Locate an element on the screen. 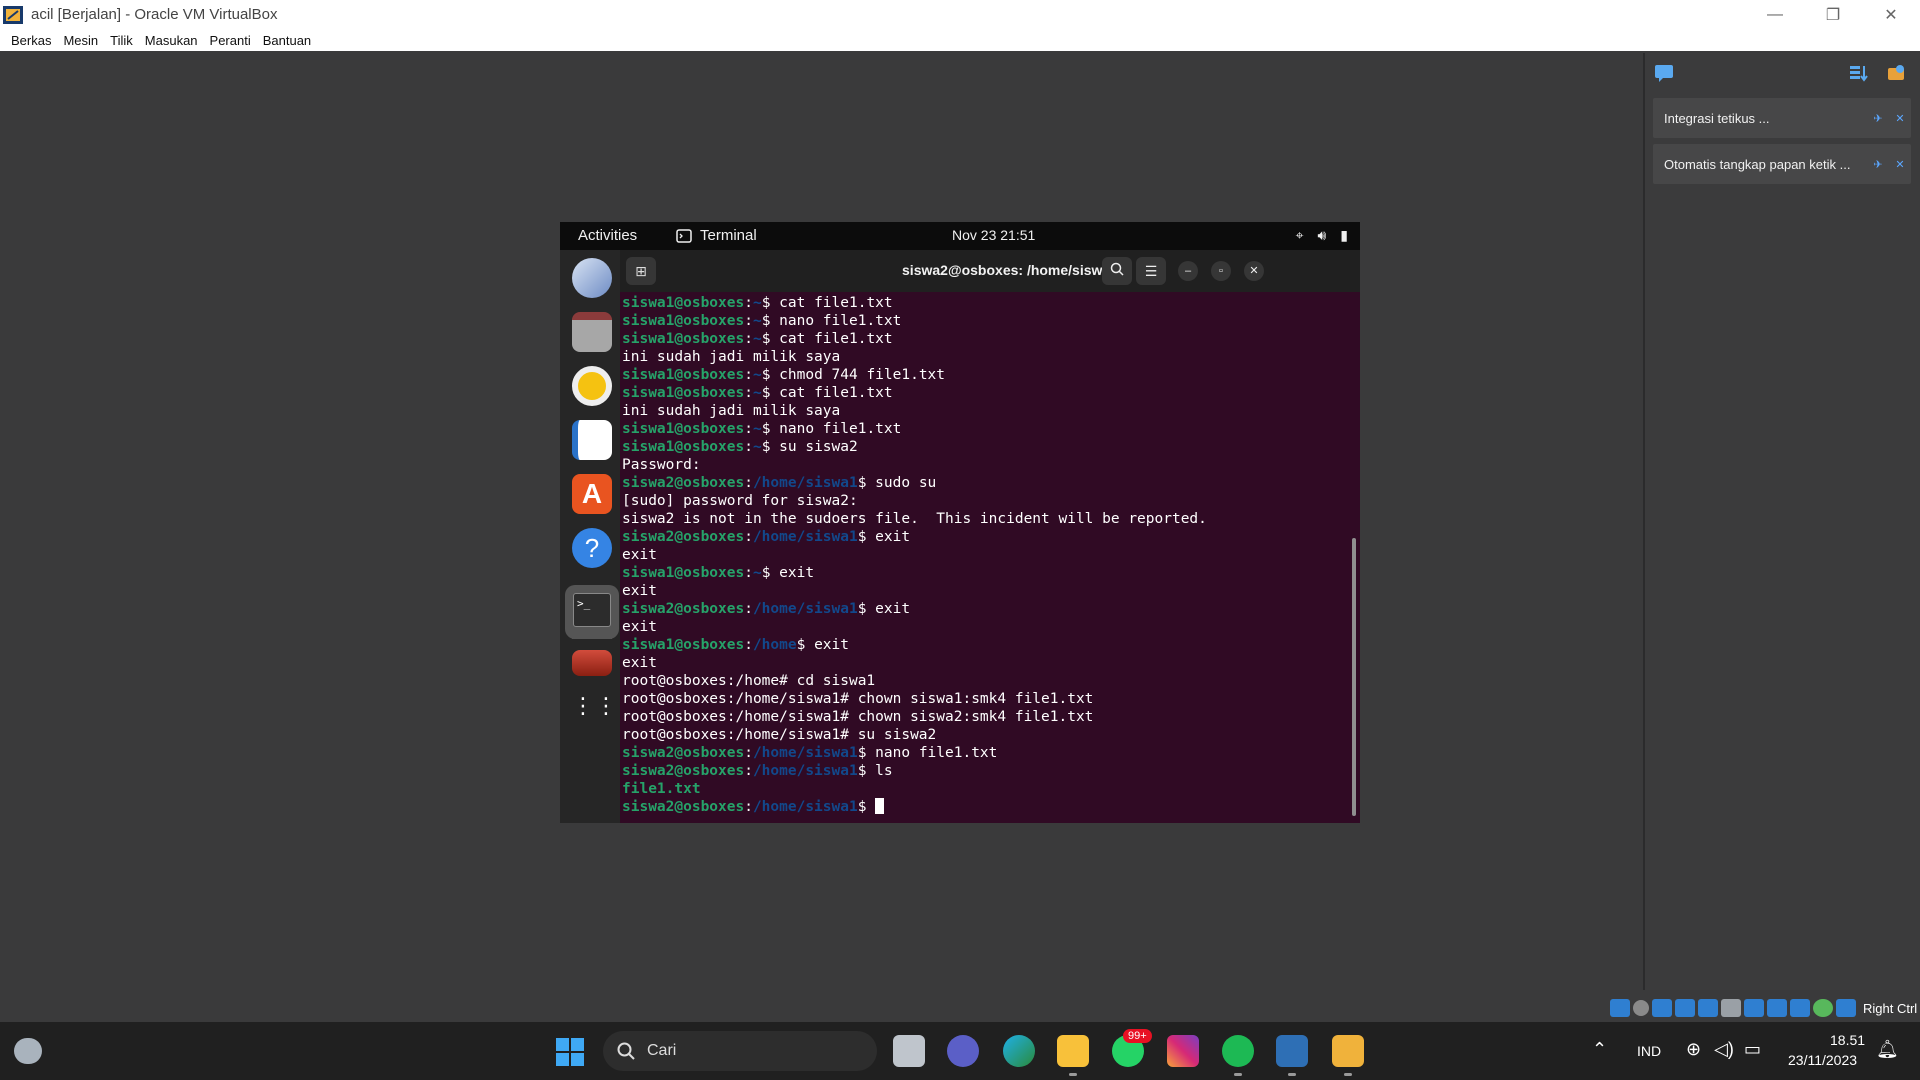 The height and width of the screenshot is (1080, 1920). terminal-text: [sudo] password for siswa2: is located at coordinates (740, 501).